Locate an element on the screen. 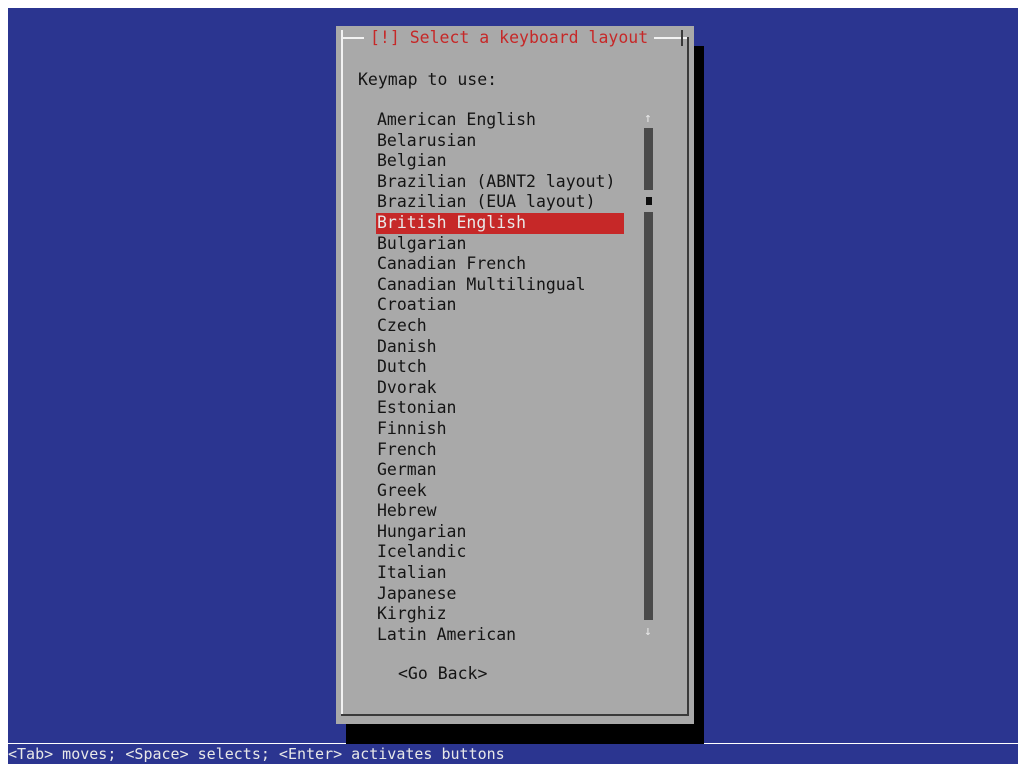  keymap-option: American English is located at coordinates (500, 120).